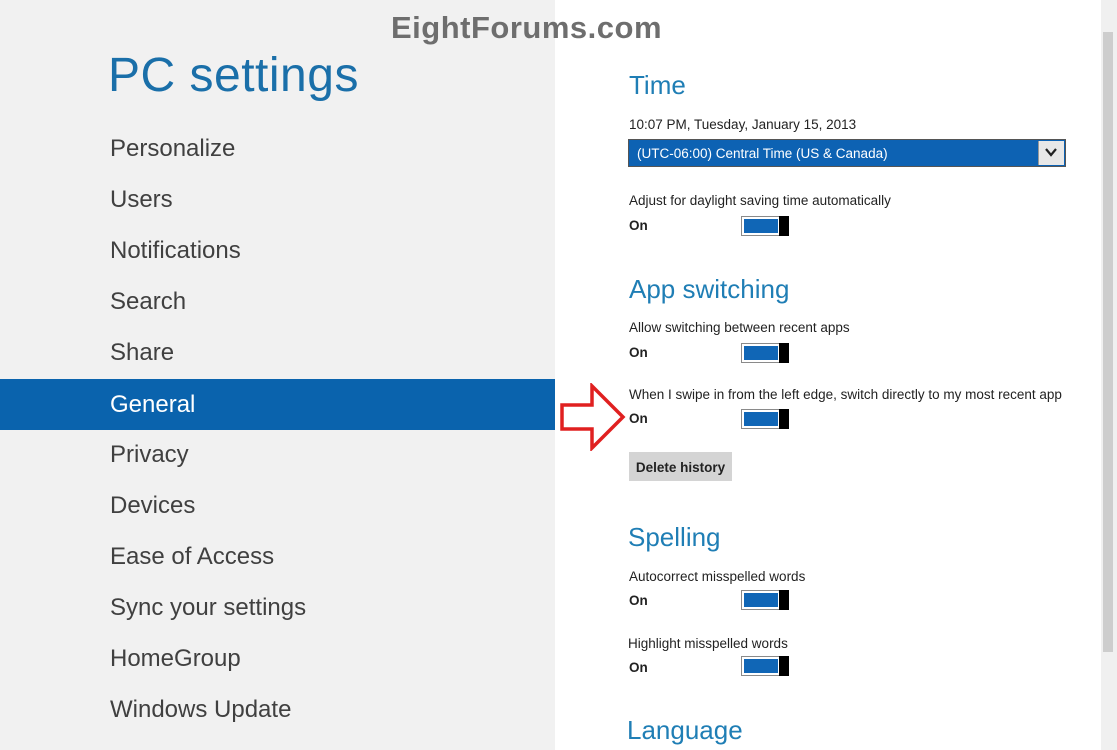 This screenshot has height=750, width=1117. I want to click on section-heading-language: Language, so click(685, 730).